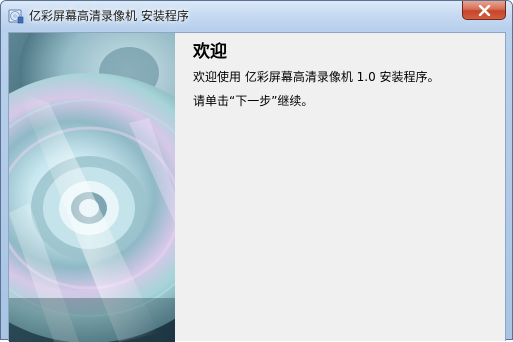 This screenshot has height=342, width=513. I want to click on installer-cd-icon, so click(16, 16).